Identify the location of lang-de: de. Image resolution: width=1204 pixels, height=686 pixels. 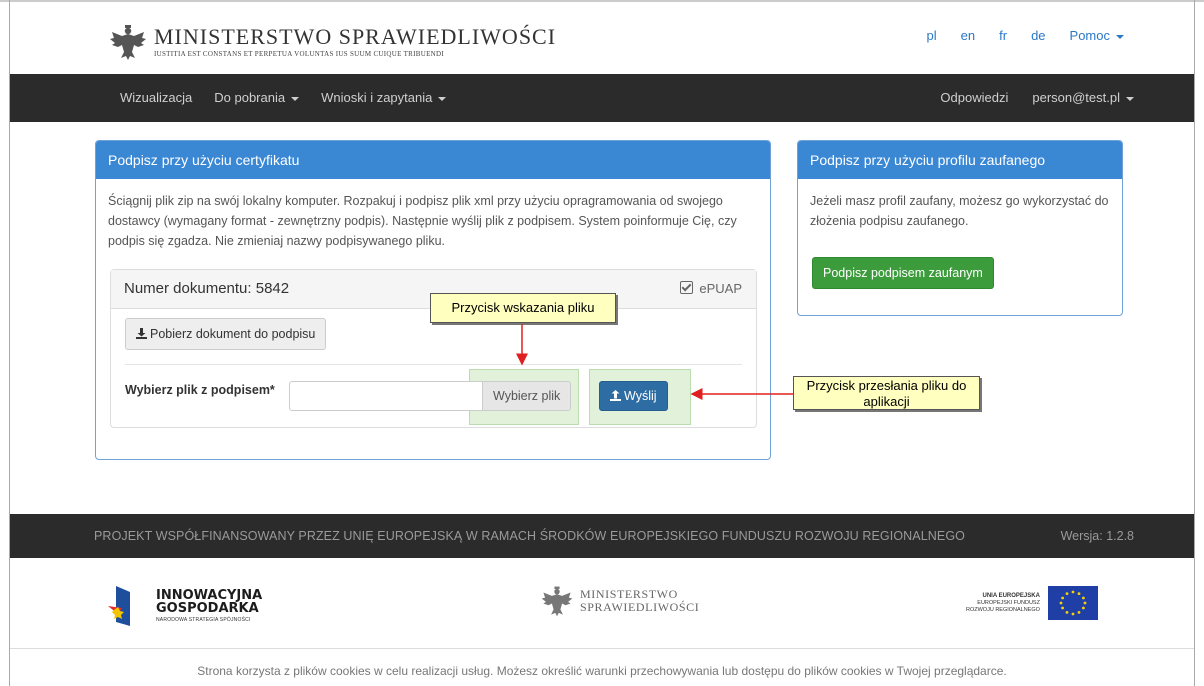
(1038, 35).